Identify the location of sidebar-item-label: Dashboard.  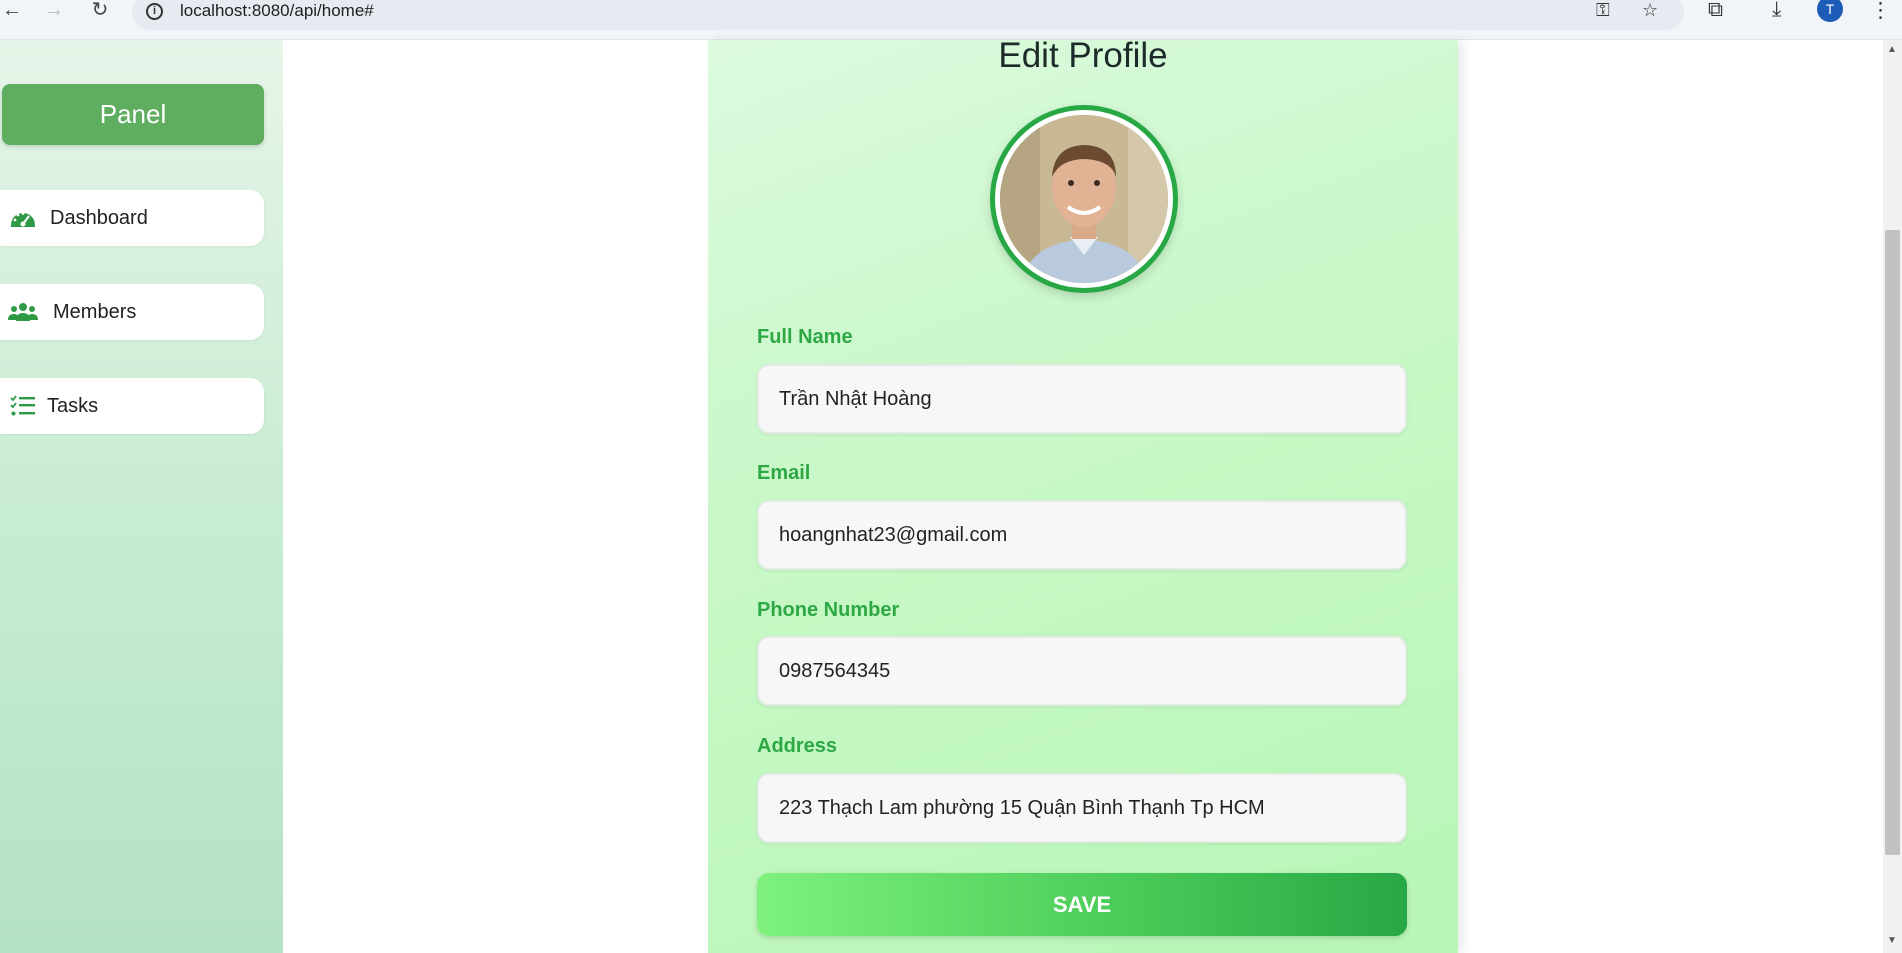
(99, 217).